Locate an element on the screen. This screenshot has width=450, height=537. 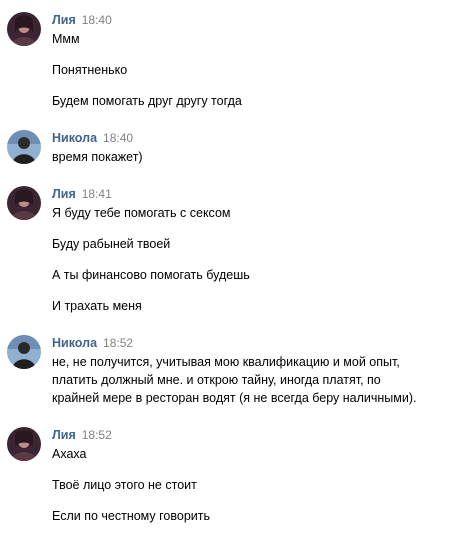
message-header: Лия 18:52 is located at coordinates (82, 435).